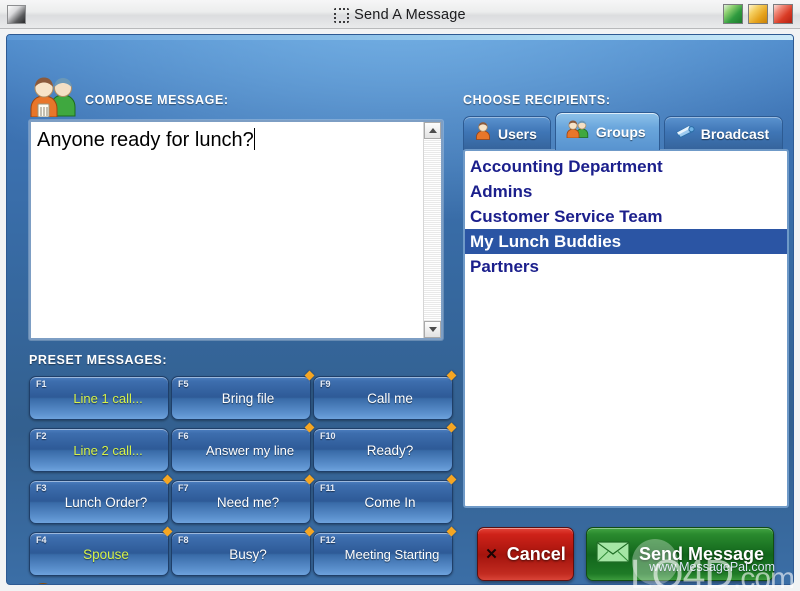  I want to click on maximize-button, so click(758, 14).